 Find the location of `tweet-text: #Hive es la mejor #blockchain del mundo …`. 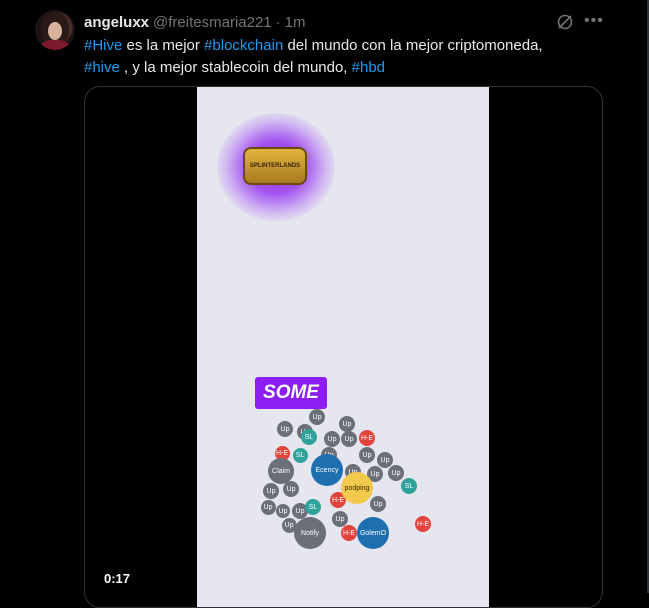

tweet-text: #Hive es la mejor #blockchain del mundo … is located at coordinates (344, 57).